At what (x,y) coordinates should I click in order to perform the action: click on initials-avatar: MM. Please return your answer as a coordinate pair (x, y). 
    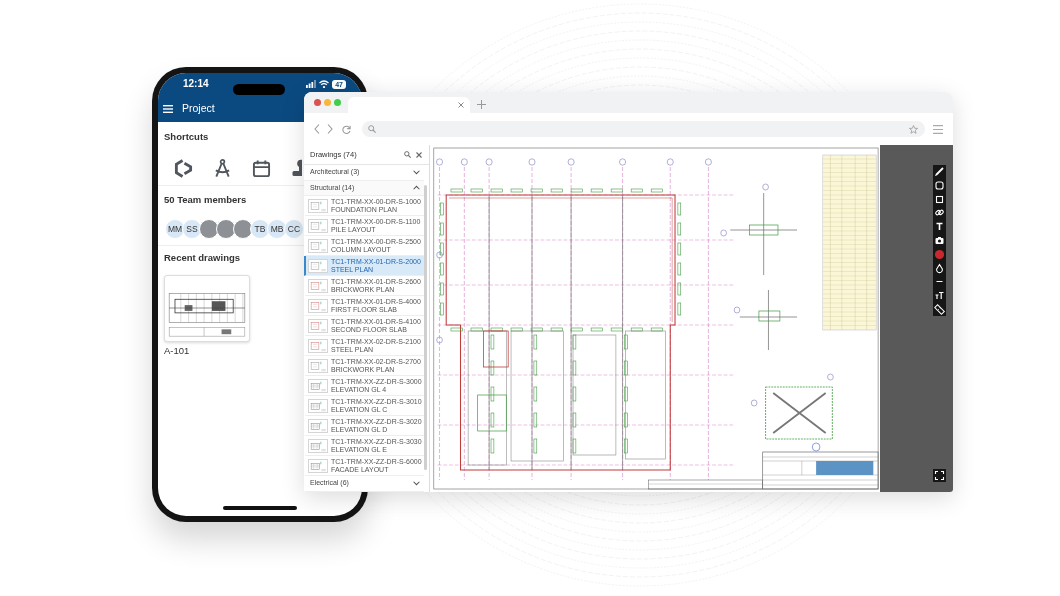
    Looking at the image, I should click on (175, 229).